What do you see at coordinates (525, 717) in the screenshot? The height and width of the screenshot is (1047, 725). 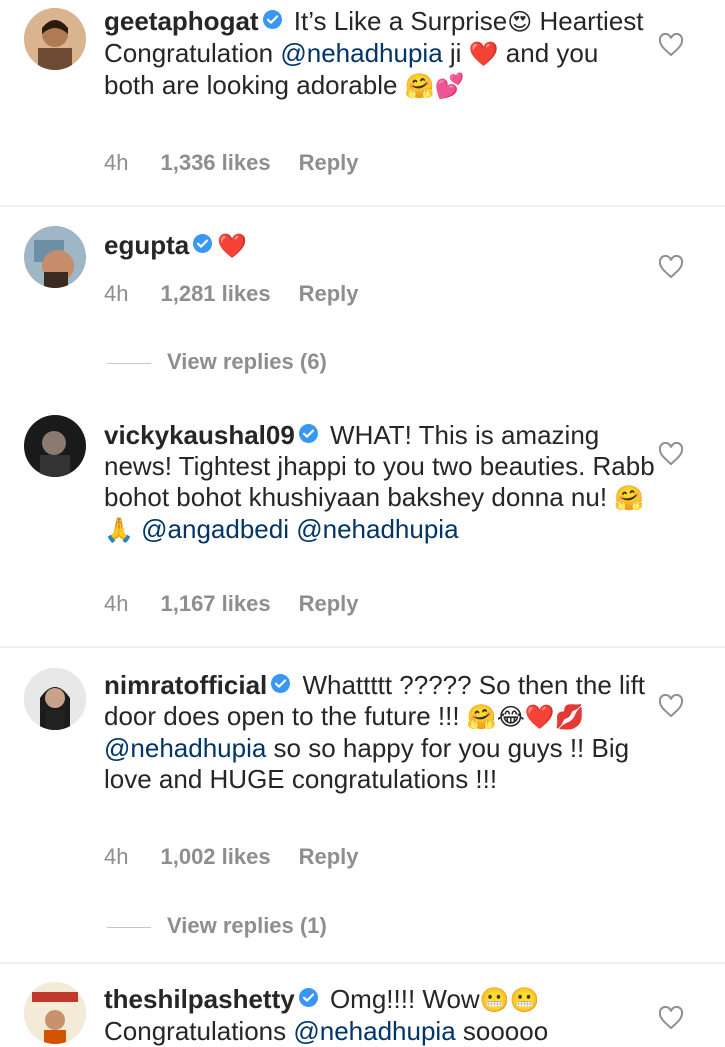 I see `emoji: 🤗😂❤️💋` at bounding box center [525, 717].